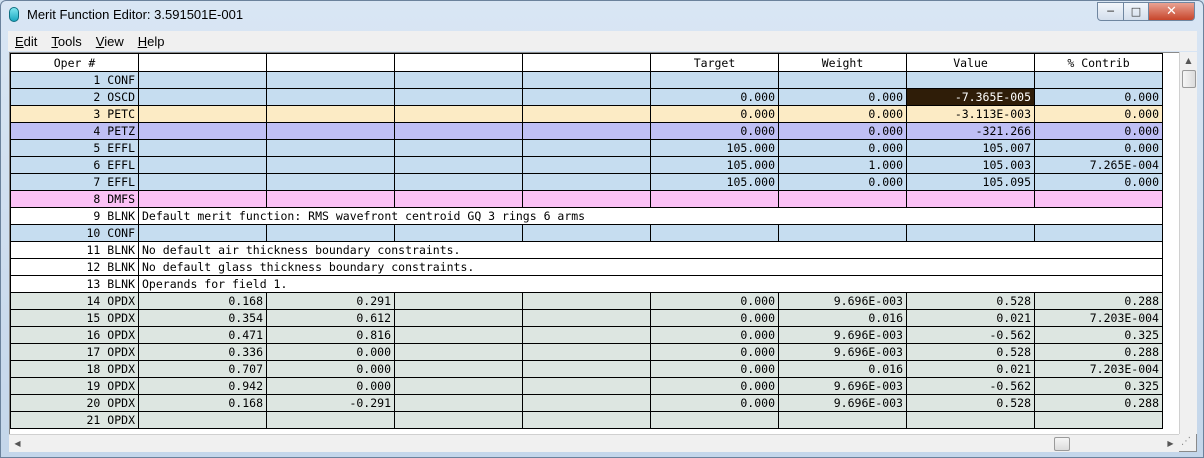 Image resolution: width=1204 pixels, height=458 pixels. I want to click on scroll-left-icon: ◀, so click(17, 443).